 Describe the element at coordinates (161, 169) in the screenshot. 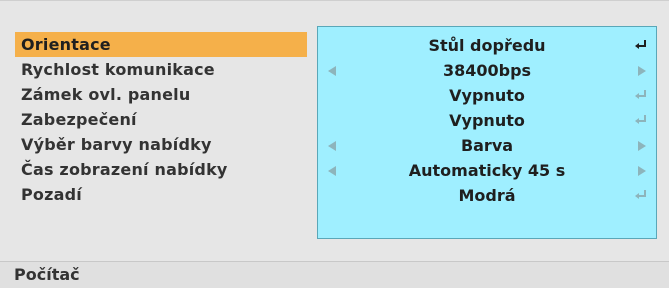

I see `menu-item-cas-zobrazeni-nabidky: Čas zobrazení nabídky` at that location.